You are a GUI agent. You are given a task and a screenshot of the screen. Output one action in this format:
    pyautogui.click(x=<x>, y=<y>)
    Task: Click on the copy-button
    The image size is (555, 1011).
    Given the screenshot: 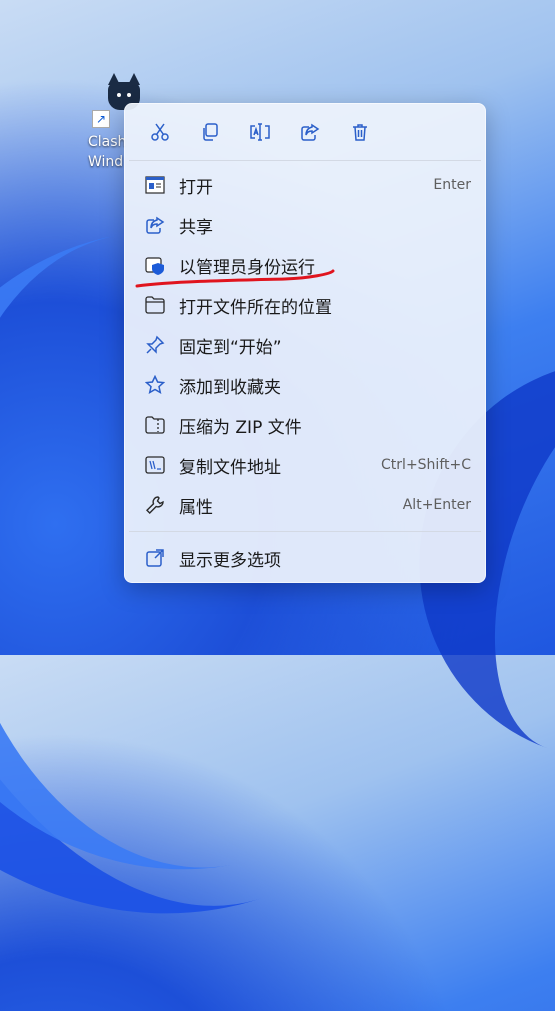 What is the action you would take?
    pyautogui.click(x=210, y=132)
    